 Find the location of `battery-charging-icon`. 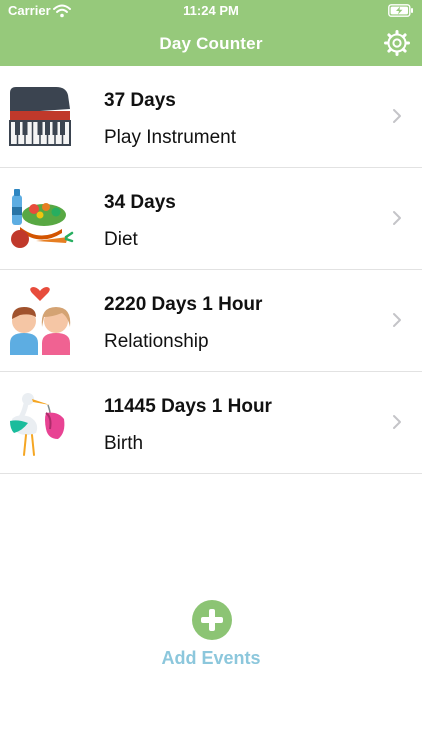

battery-charging-icon is located at coordinates (400, 10).